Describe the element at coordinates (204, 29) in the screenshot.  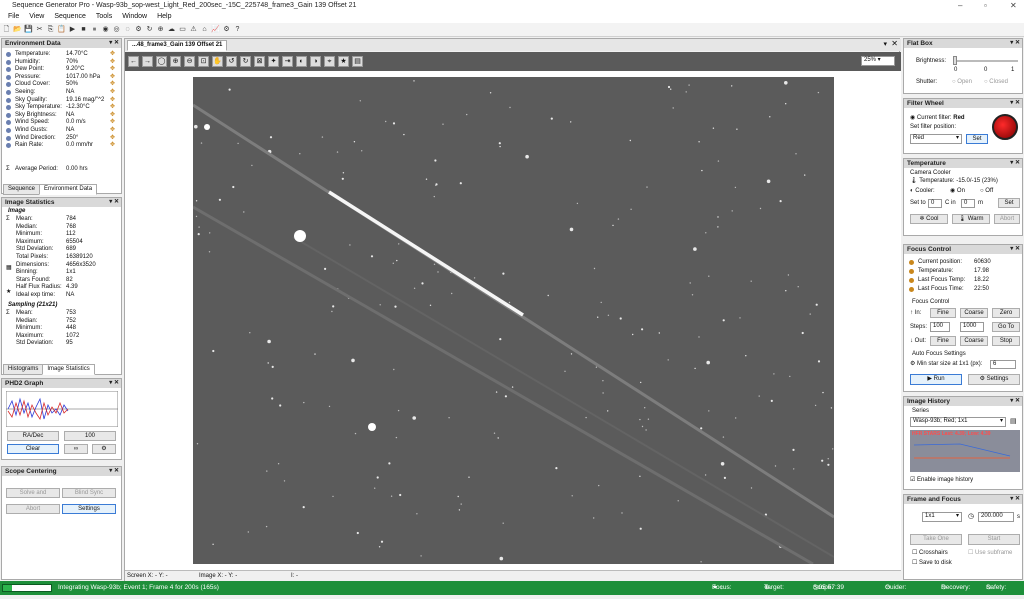
I see `dome-icon: ⌂` at that location.